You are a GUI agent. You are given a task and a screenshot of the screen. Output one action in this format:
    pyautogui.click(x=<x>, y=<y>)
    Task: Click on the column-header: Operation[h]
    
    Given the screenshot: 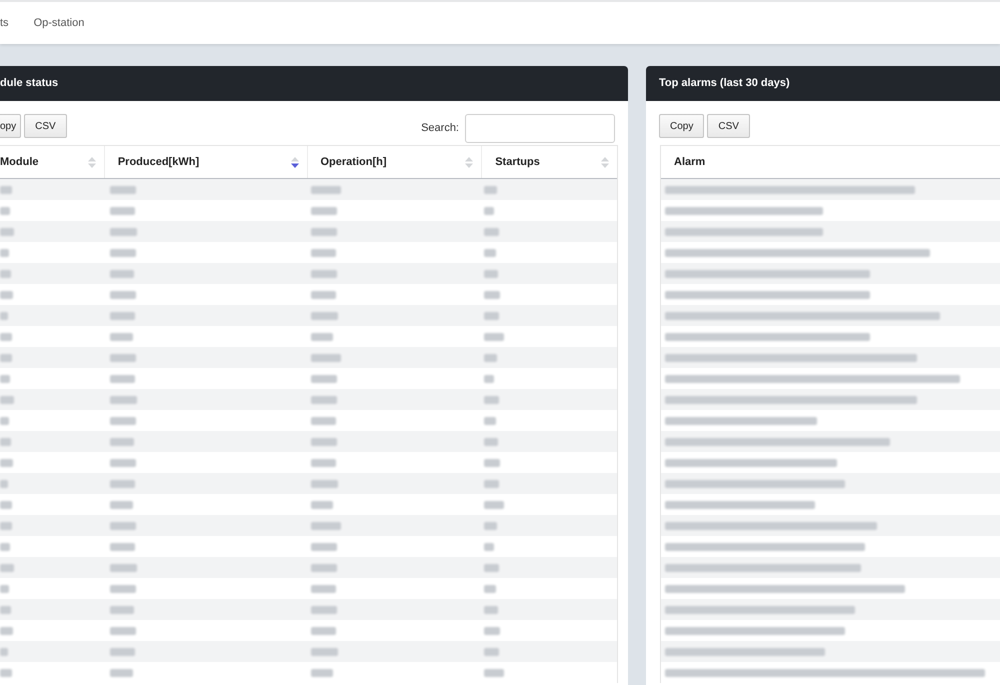 What is the action you would take?
    pyautogui.click(x=395, y=162)
    